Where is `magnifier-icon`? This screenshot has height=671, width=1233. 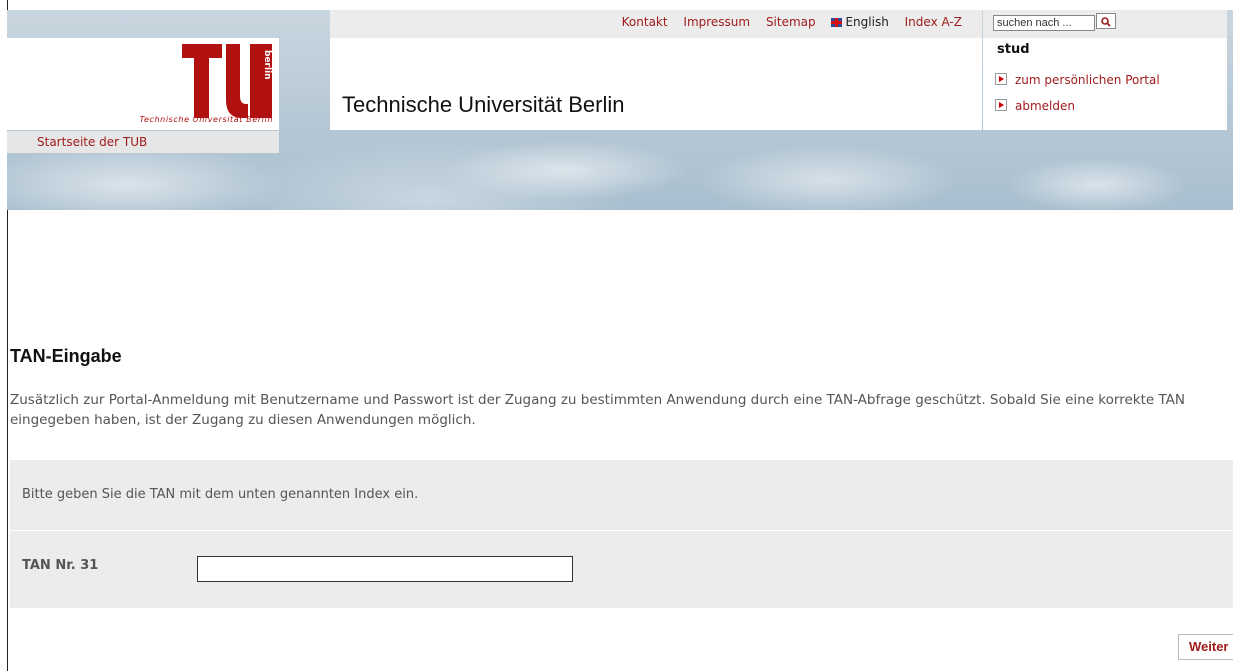 magnifier-icon is located at coordinates (1106, 22).